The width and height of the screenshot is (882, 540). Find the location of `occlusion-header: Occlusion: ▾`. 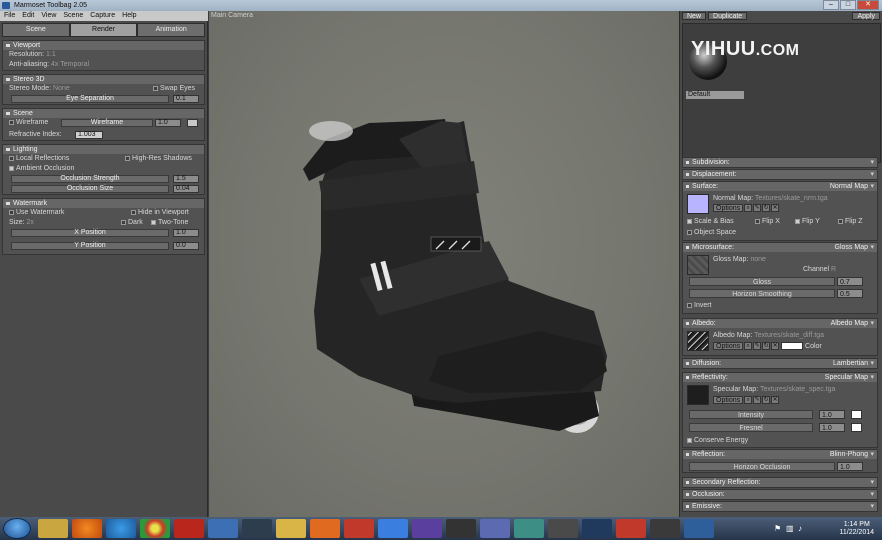

occlusion-header: Occlusion: ▾ is located at coordinates (780, 494).